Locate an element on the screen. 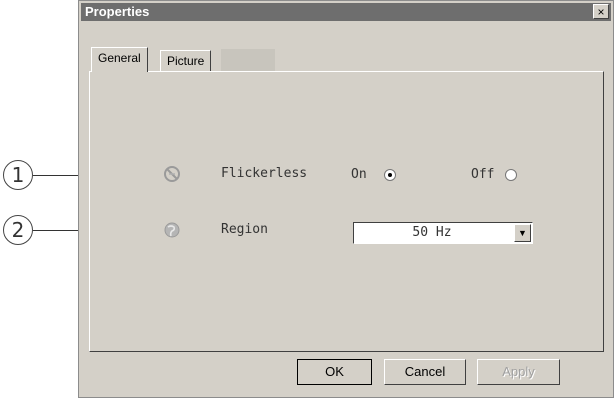 Image resolution: width=614 pixels, height=398 pixels. ok-button: OK is located at coordinates (334, 372).